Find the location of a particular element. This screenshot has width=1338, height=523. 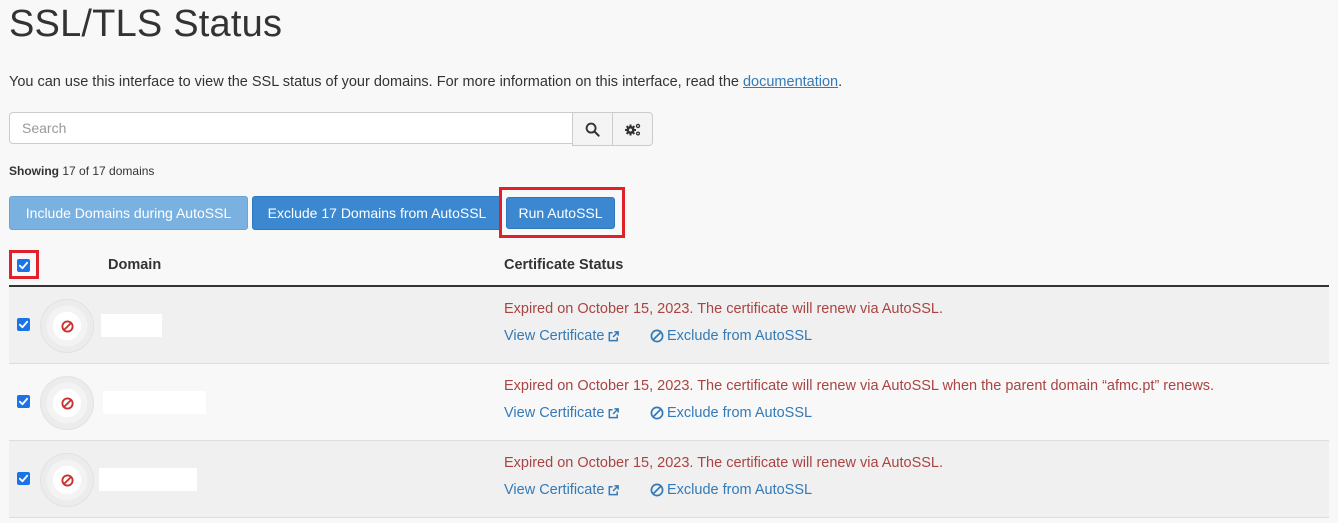

table-header: Domain Certificate Status is located at coordinates (669, 268).